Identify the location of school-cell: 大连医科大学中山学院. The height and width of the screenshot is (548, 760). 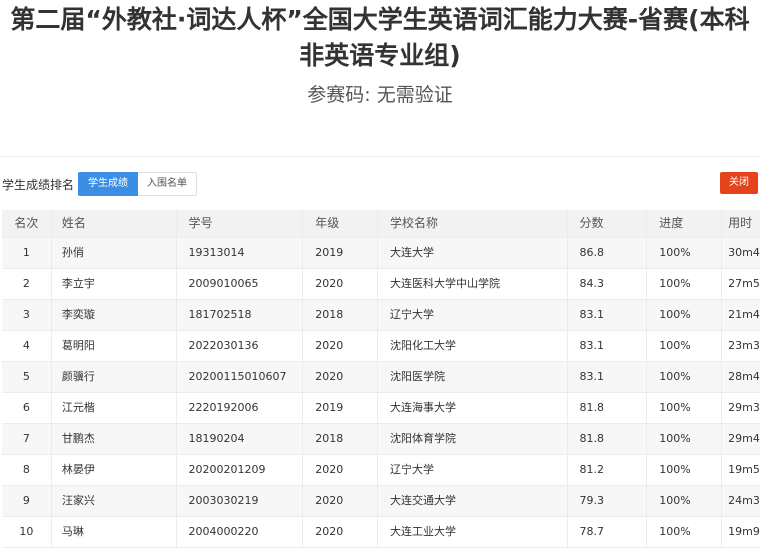
(473, 284).